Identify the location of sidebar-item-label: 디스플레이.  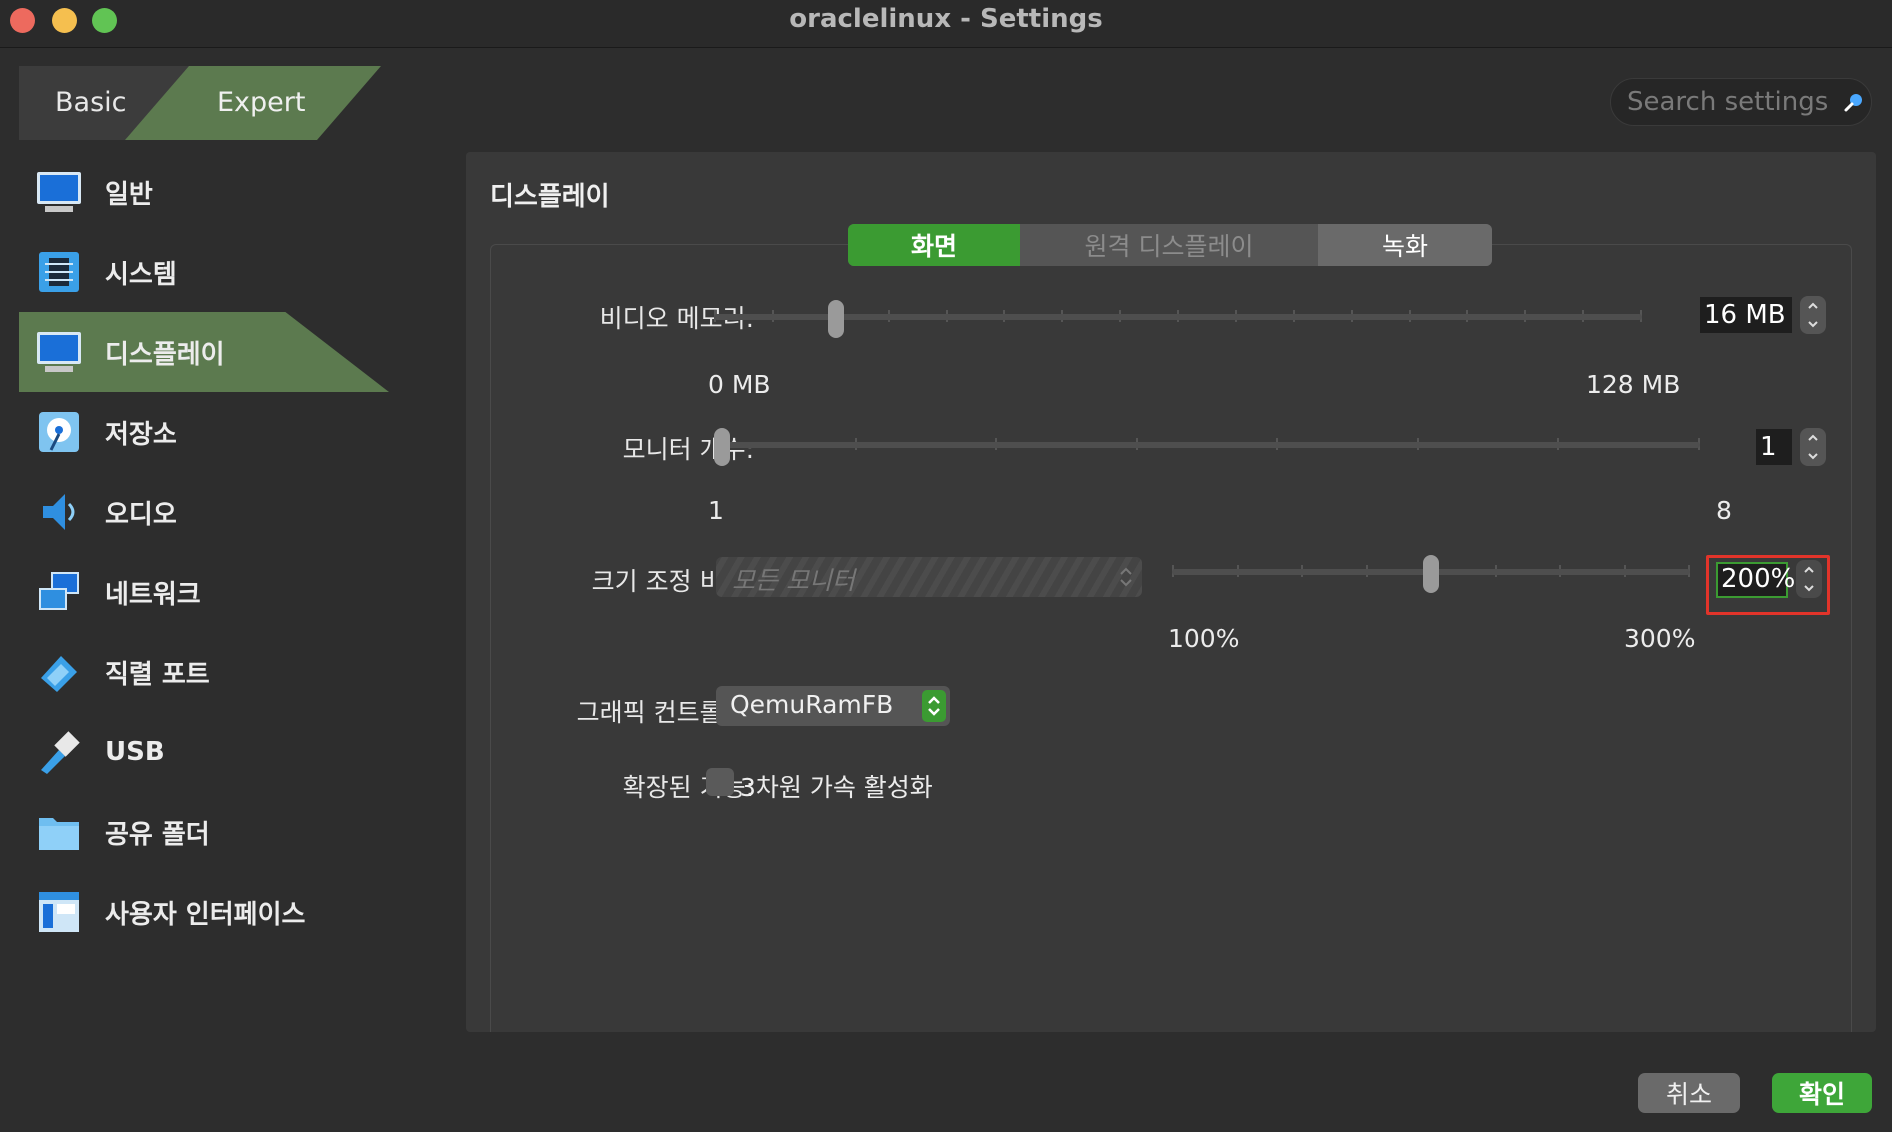
(165, 354).